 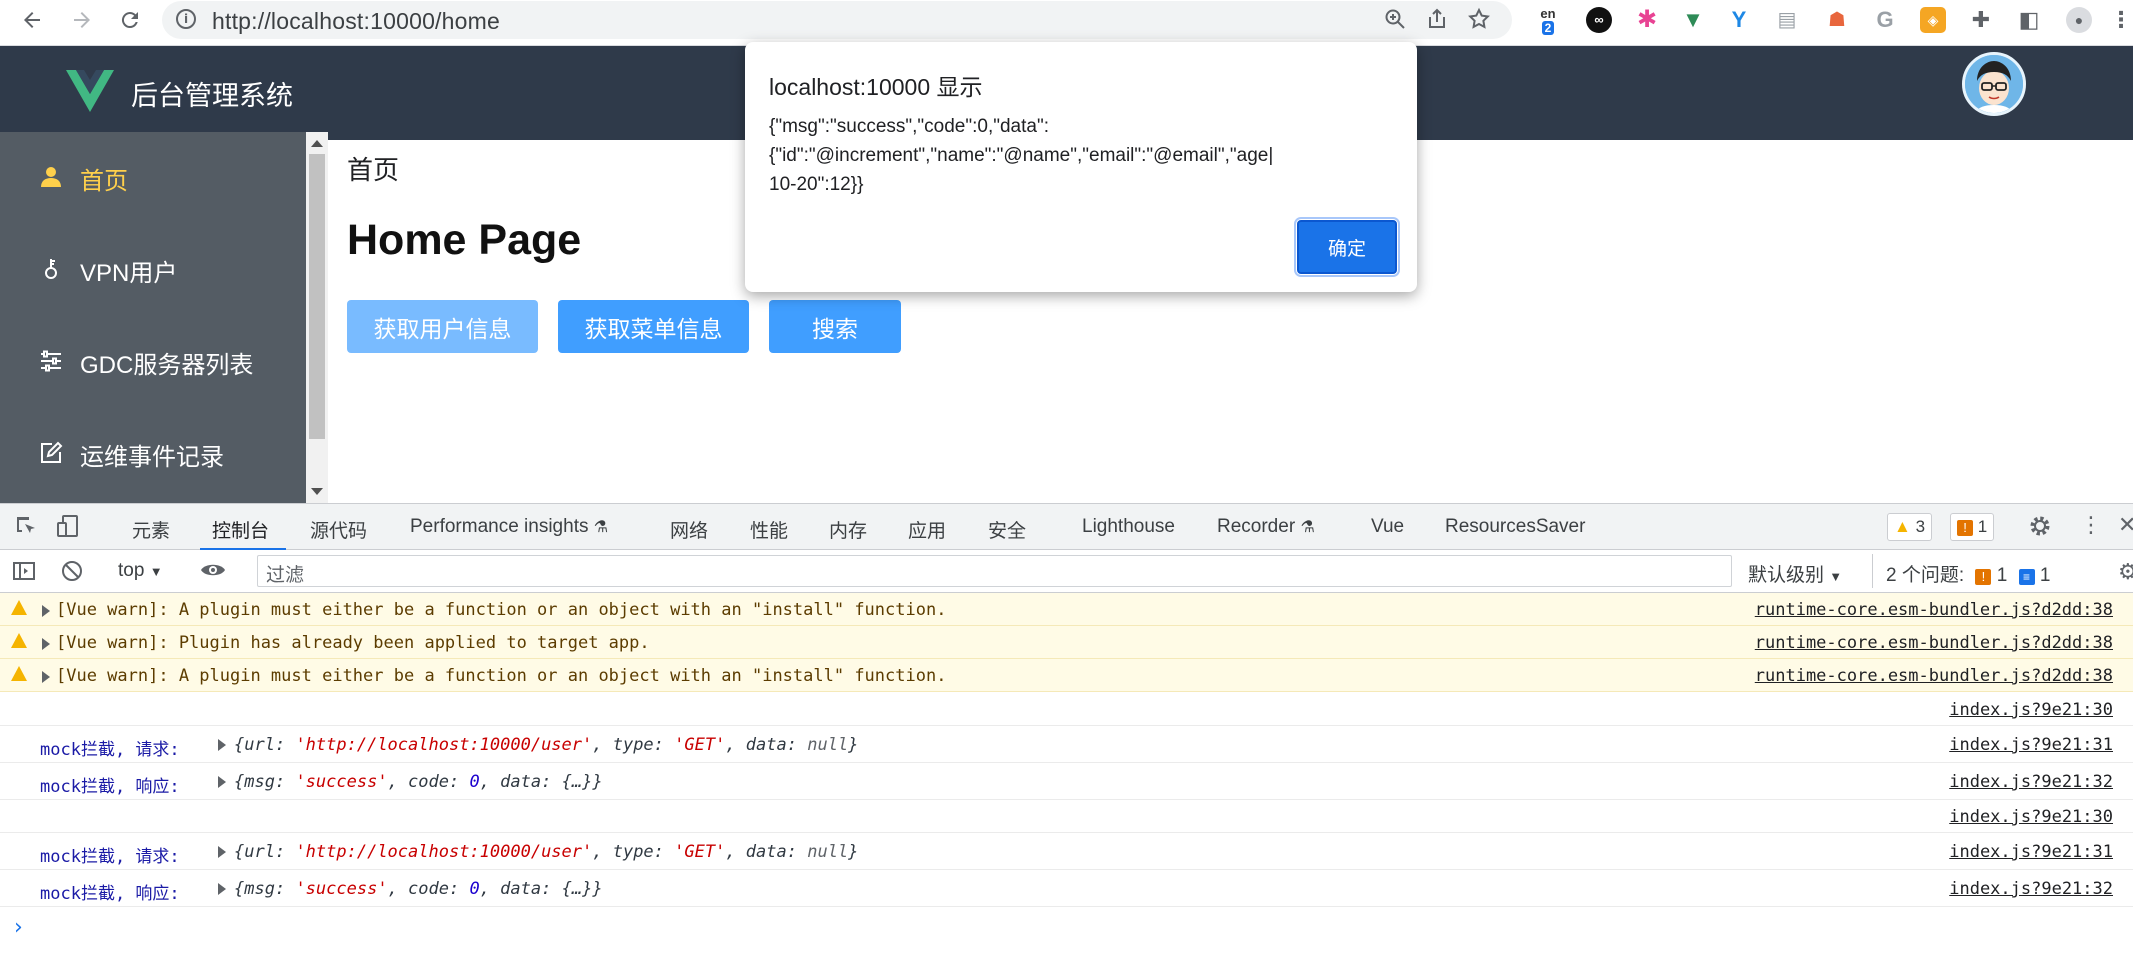 What do you see at coordinates (994, 571) in the screenshot?
I see `console-filter-input: 过滤` at bounding box center [994, 571].